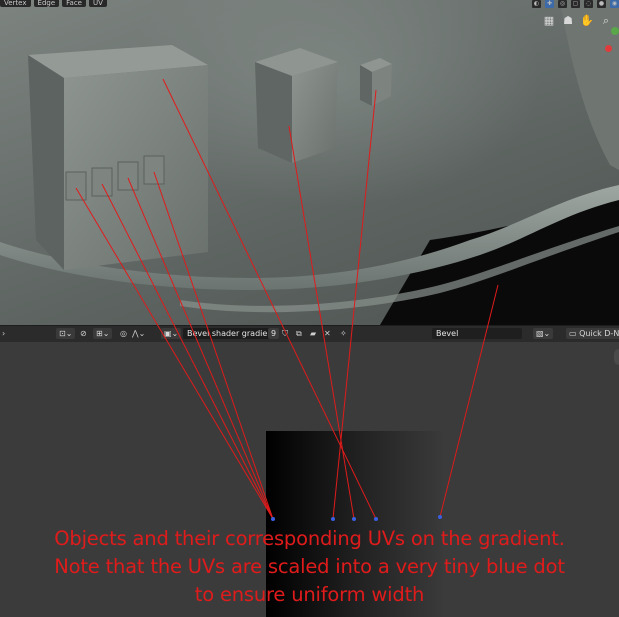  What do you see at coordinates (103, 333) in the screenshot?
I see `snap-dropdown: ⊞⌄` at bounding box center [103, 333].